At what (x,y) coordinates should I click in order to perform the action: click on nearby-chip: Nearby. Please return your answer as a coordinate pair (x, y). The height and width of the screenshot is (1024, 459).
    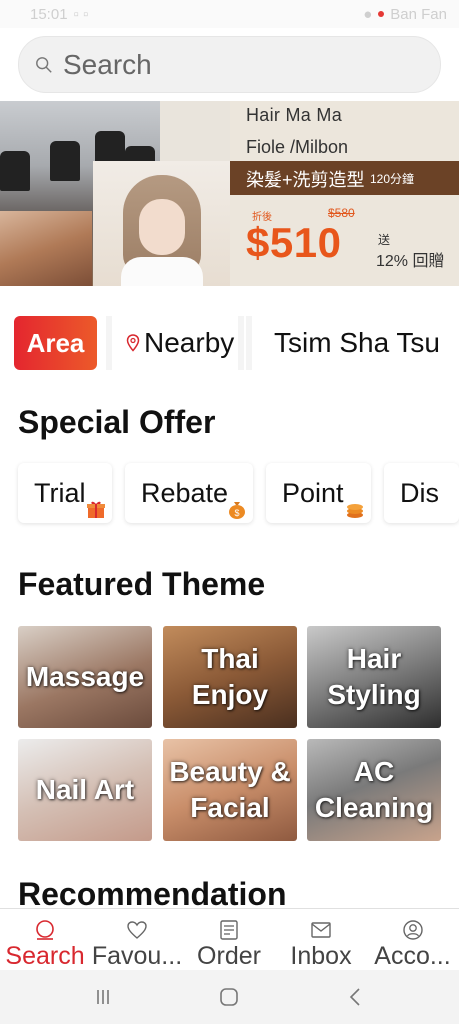
    Looking at the image, I should click on (175, 343).